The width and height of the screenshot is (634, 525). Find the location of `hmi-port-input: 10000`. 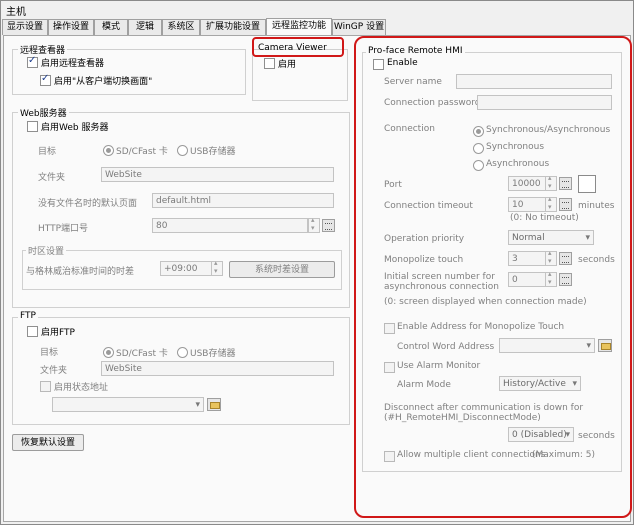

hmi-port-input: 10000 is located at coordinates (527, 183).